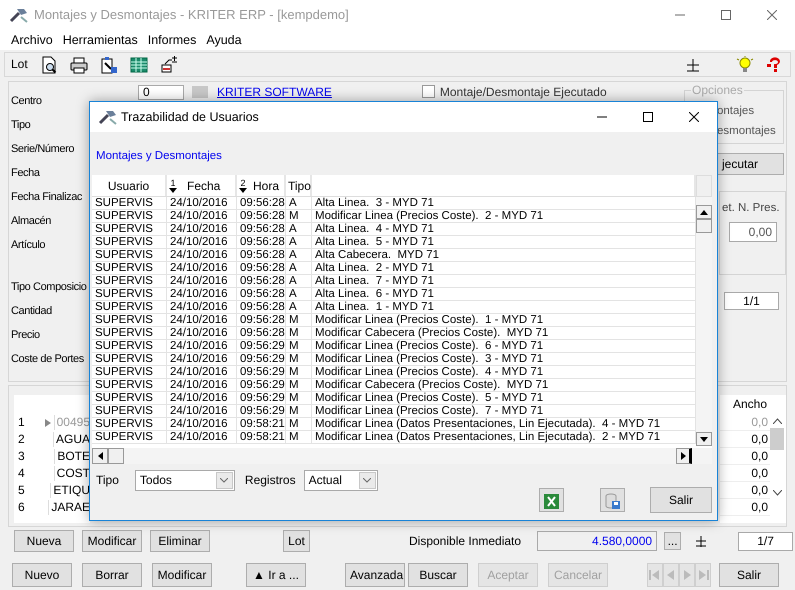 This screenshot has height=590, width=795. What do you see at coordinates (750, 404) in the screenshot?
I see `column-header: Ancho` at bounding box center [750, 404].